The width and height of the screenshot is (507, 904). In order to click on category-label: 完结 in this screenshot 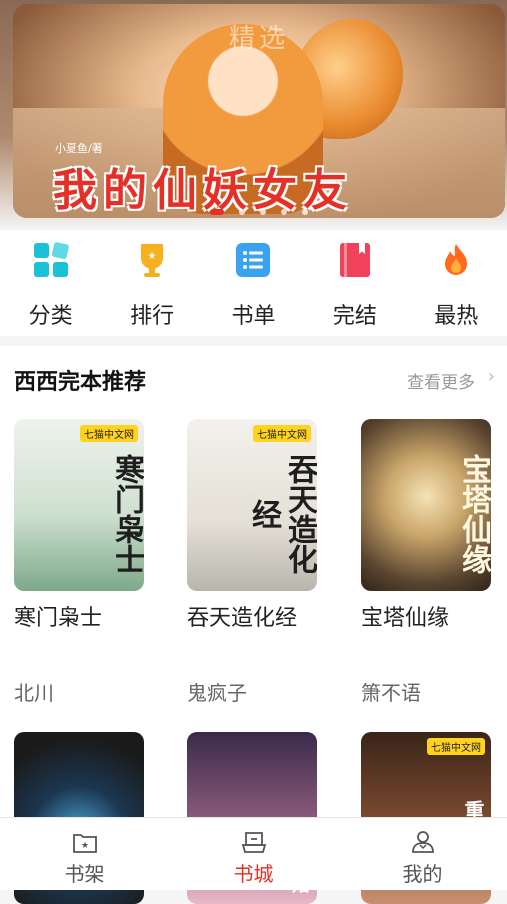, I will do `click(354, 316)`.